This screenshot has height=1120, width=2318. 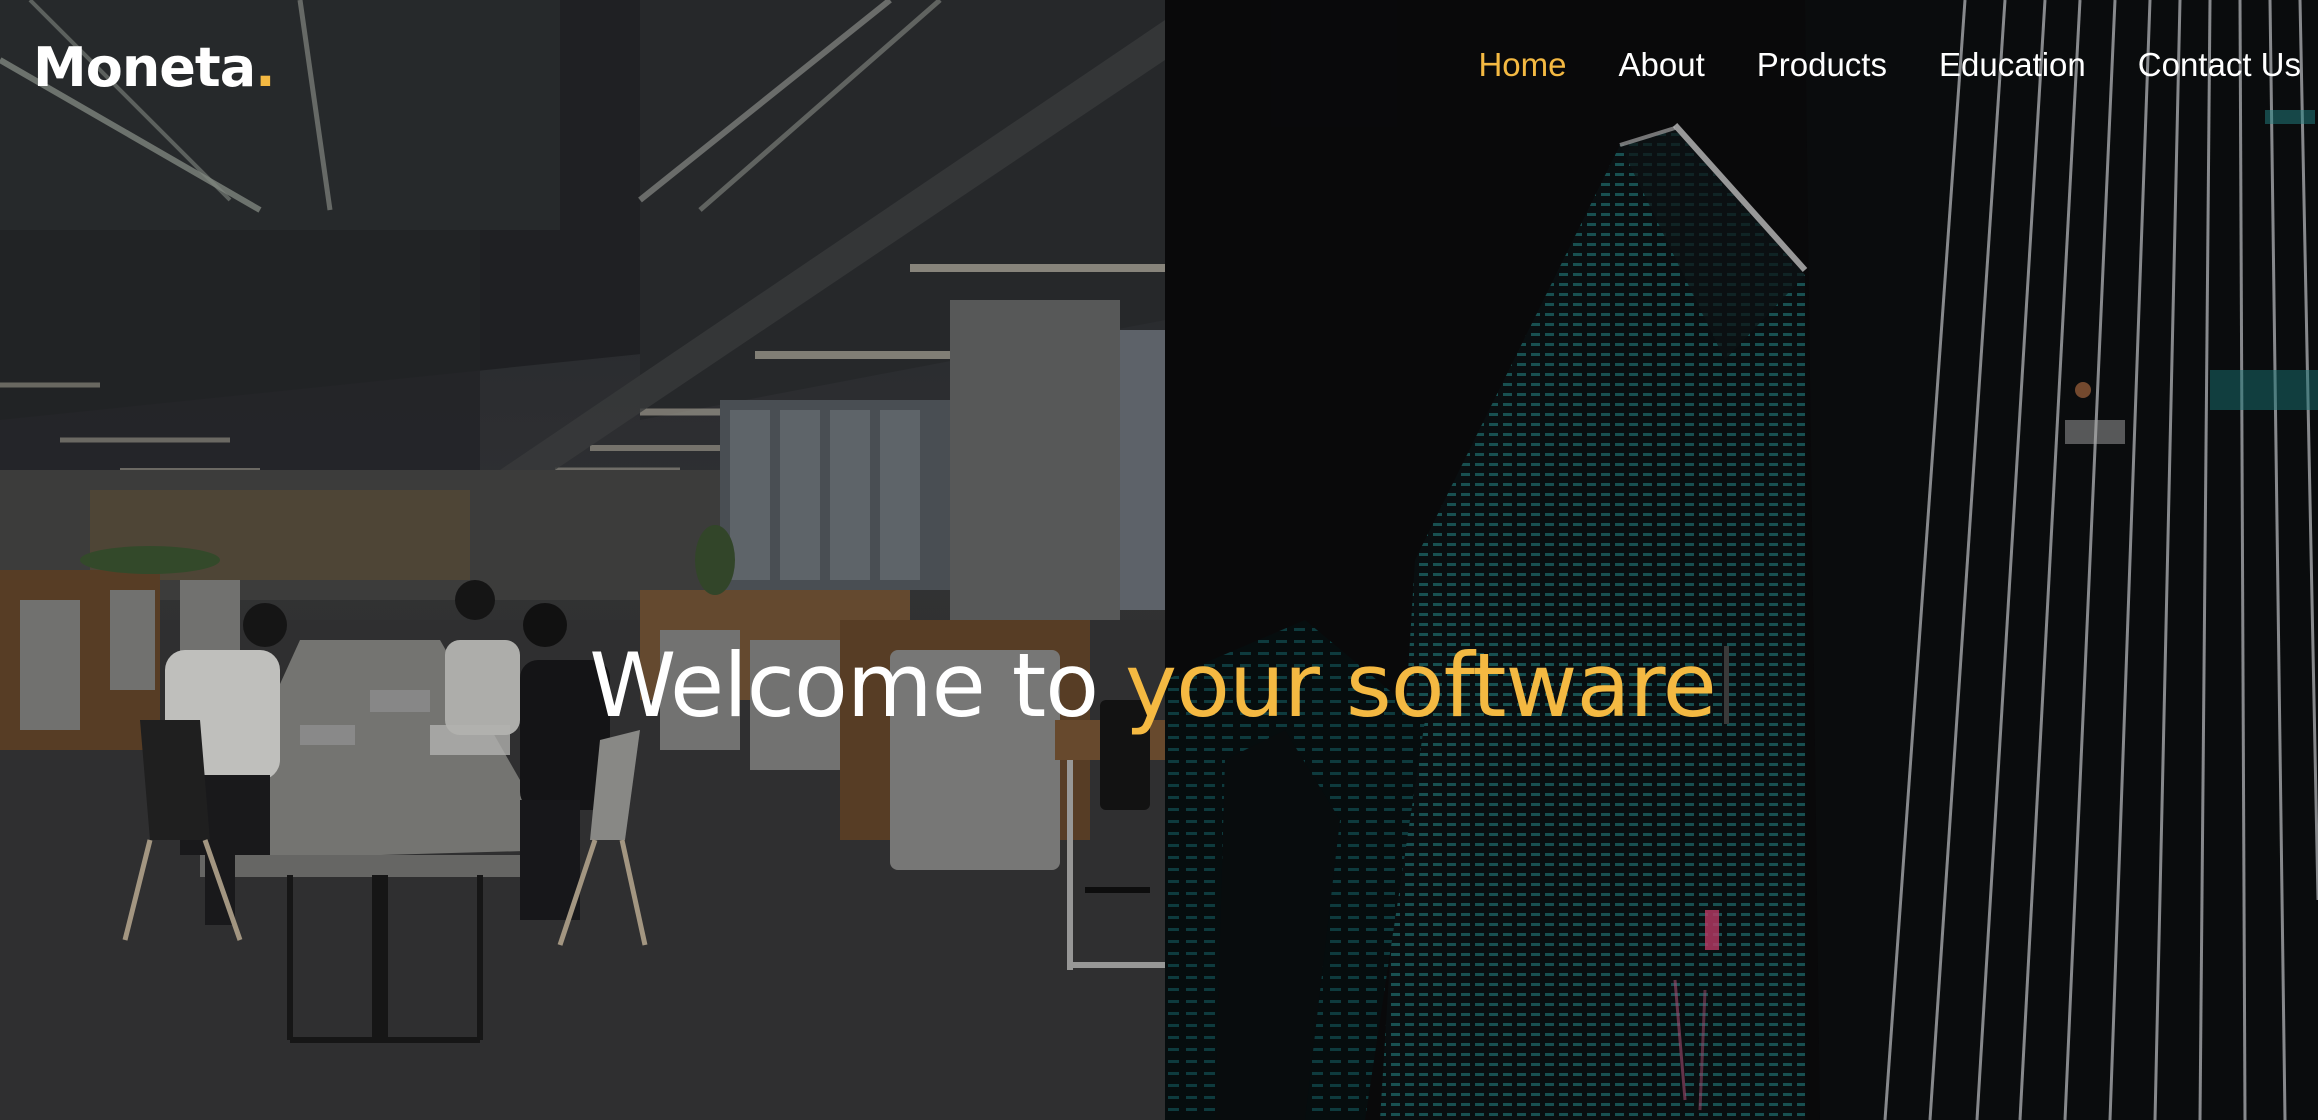 I want to click on nav-item-products: Products, so click(x=1822, y=65).